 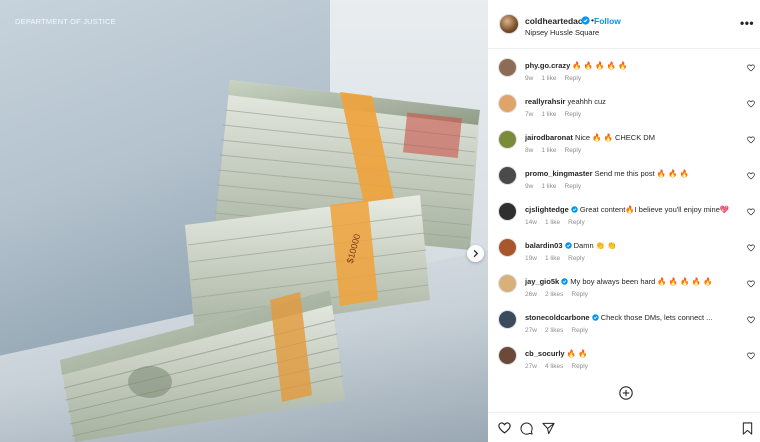 What do you see at coordinates (549, 137) in the screenshot?
I see `comment-username: jairodbaronat` at bounding box center [549, 137].